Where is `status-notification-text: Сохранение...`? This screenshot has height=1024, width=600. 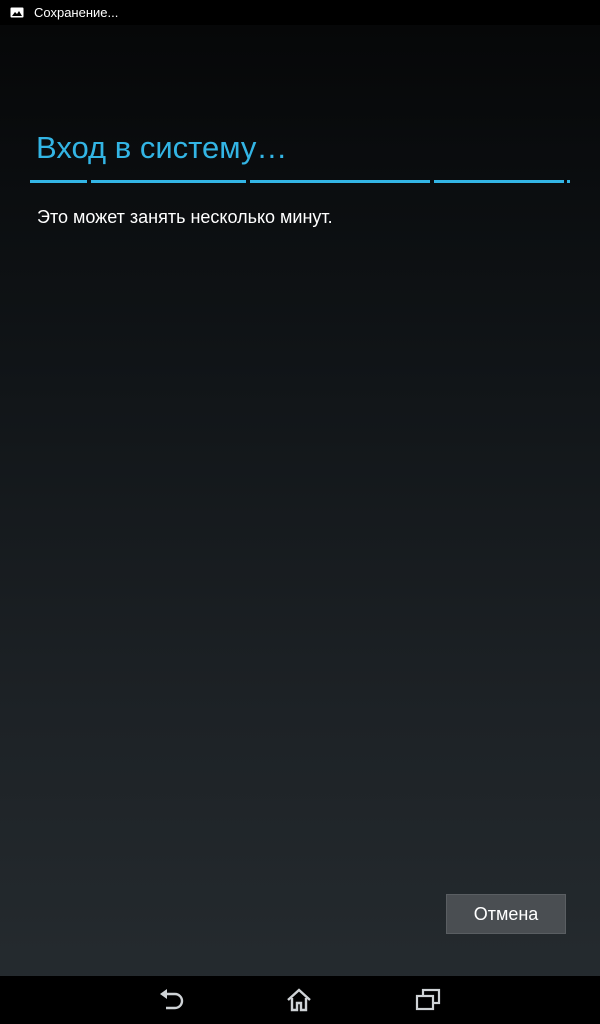 status-notification-text: Сохранение... is located at coordinates (76, 12).